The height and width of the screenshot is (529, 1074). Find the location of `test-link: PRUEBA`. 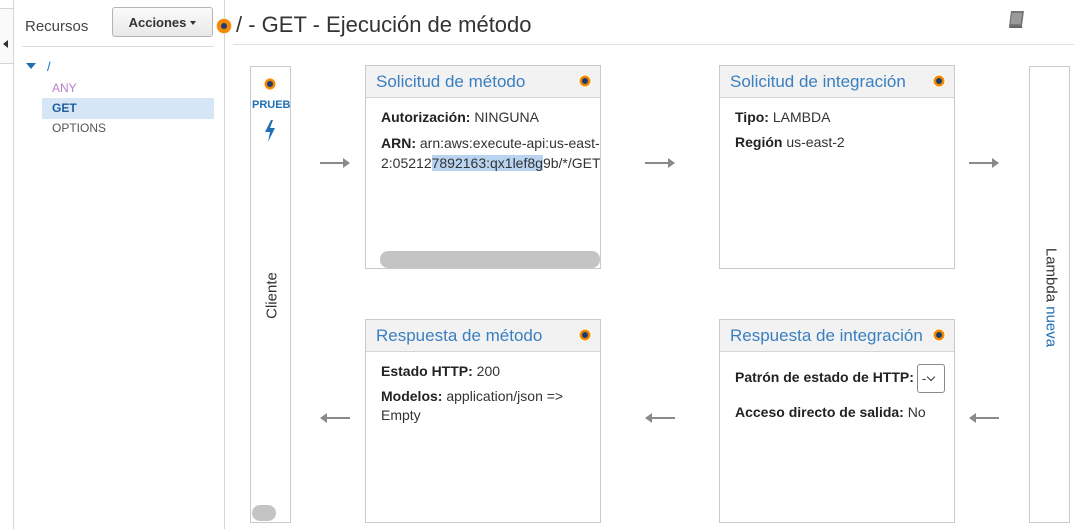

test-link: PRUEBA is located at coordinates (271, 105).